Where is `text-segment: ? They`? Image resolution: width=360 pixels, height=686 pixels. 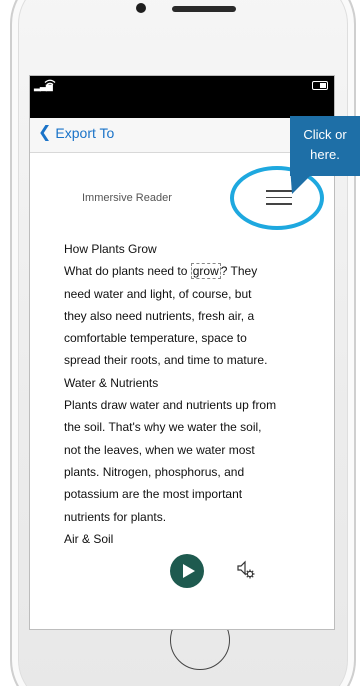 text-segment: ? They is located at coordinates (239, 271).